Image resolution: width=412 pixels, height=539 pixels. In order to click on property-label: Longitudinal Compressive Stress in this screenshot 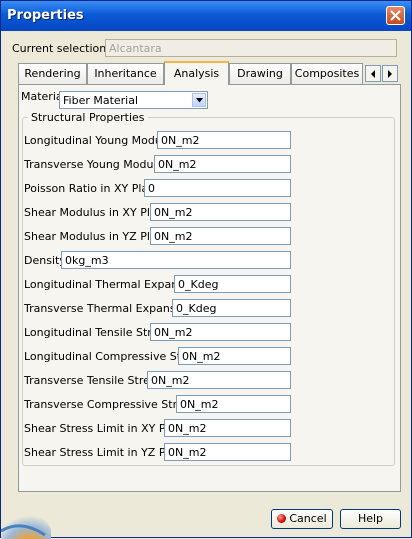, I will do `click(114, 356)`.